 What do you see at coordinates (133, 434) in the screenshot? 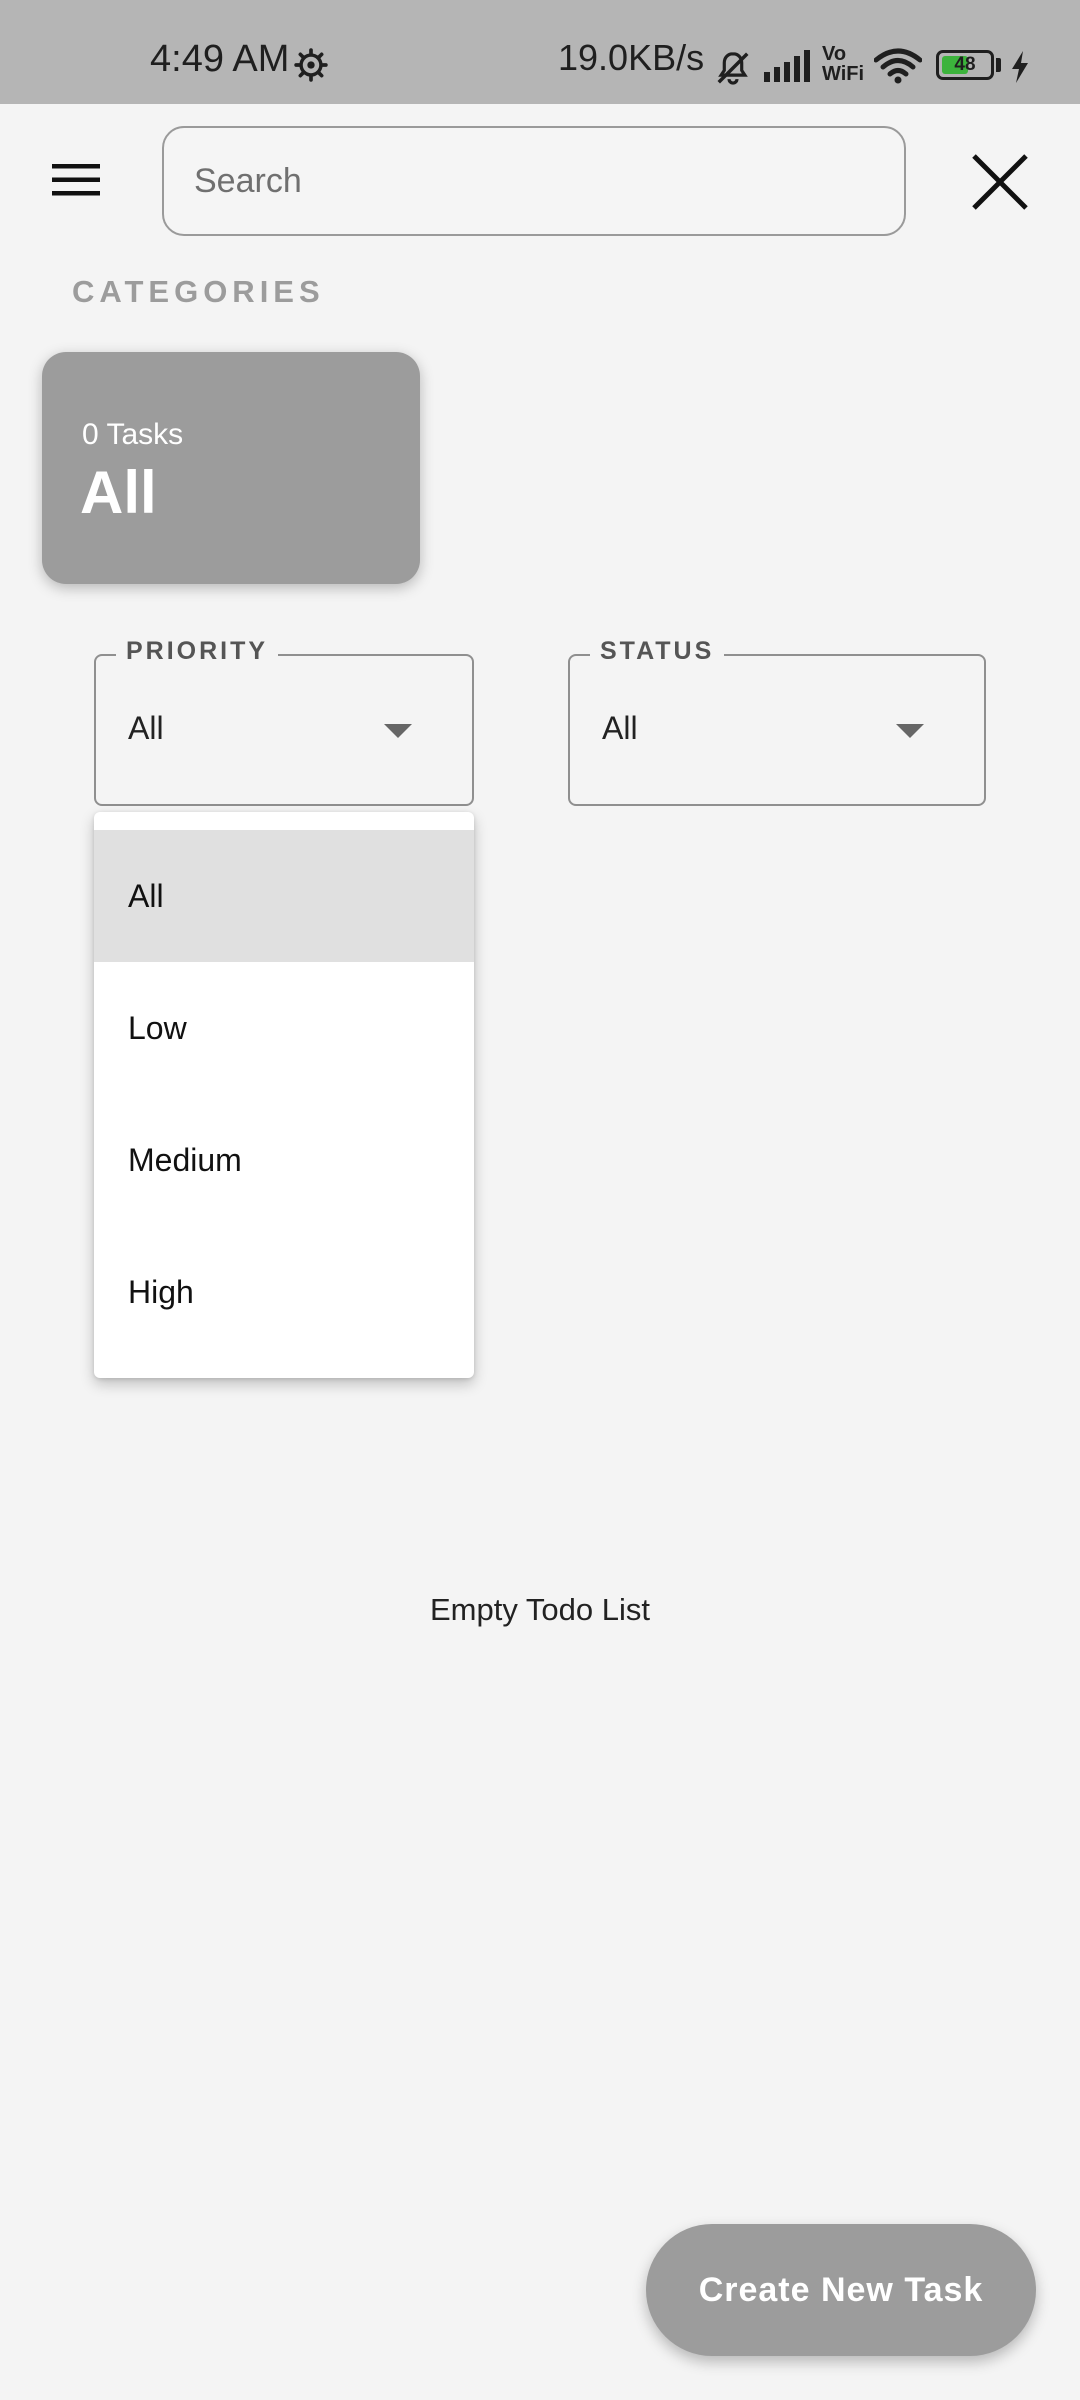
I see `category-task-count: 0 Tasks` at bounding box center [133, 434].